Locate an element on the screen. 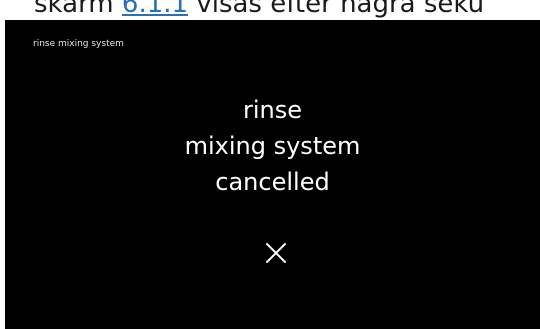 This screenshot has height=329, width=540. close-x-icon is located at coordinates (276, 253).